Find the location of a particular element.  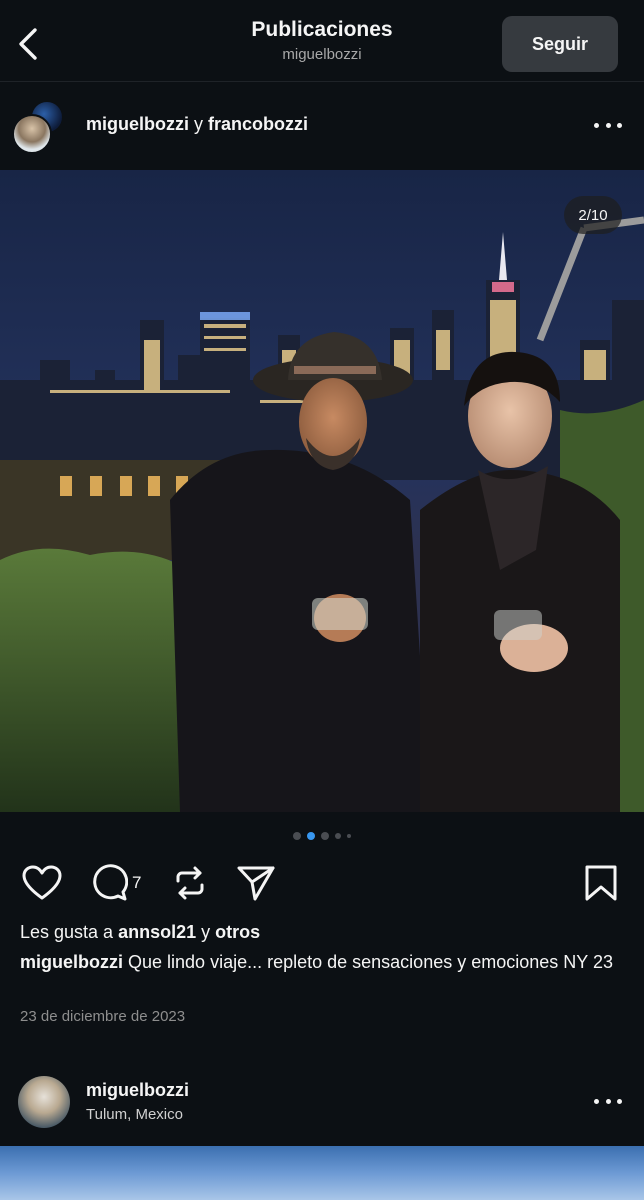

follow-button: Seguir is located at coordinates (560, 44).